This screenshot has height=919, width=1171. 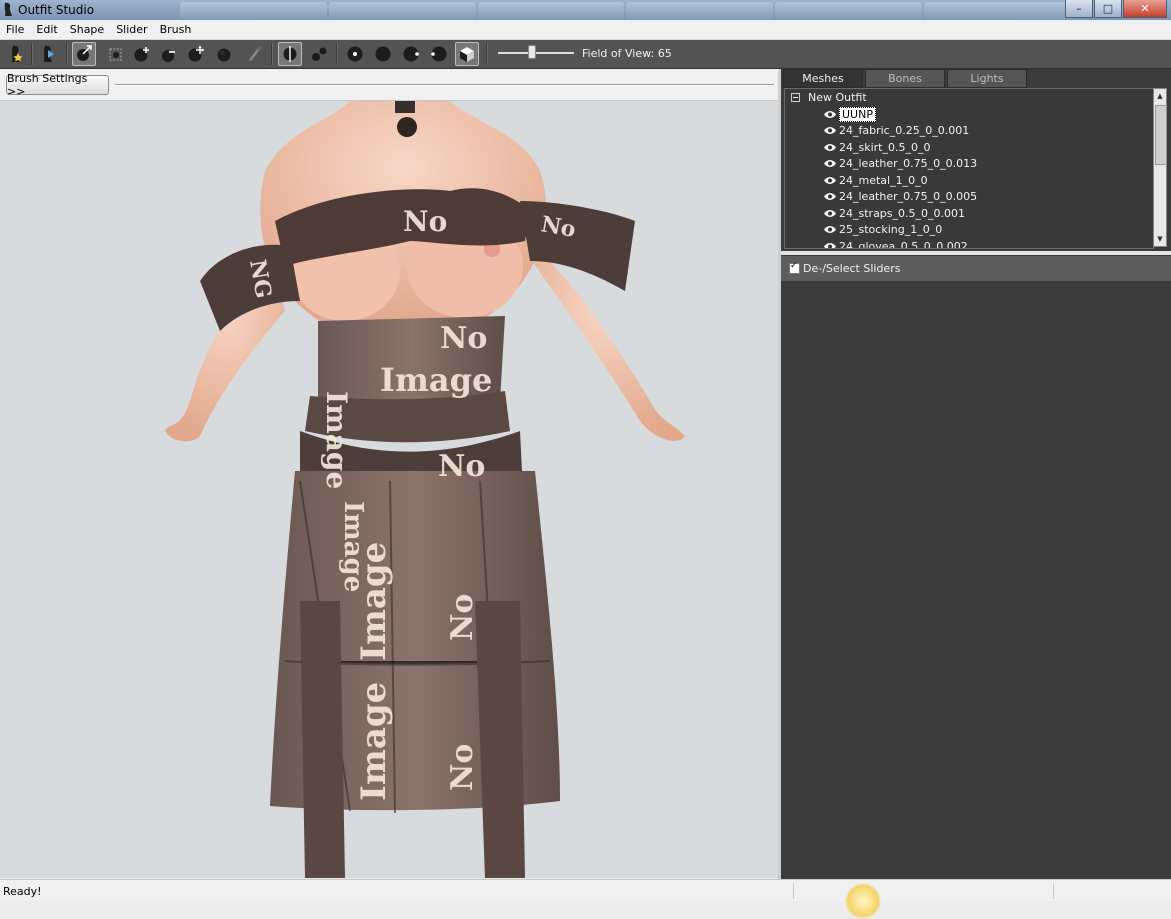 I want to click on inflate-brush-icon, so click(x=142, y=54).